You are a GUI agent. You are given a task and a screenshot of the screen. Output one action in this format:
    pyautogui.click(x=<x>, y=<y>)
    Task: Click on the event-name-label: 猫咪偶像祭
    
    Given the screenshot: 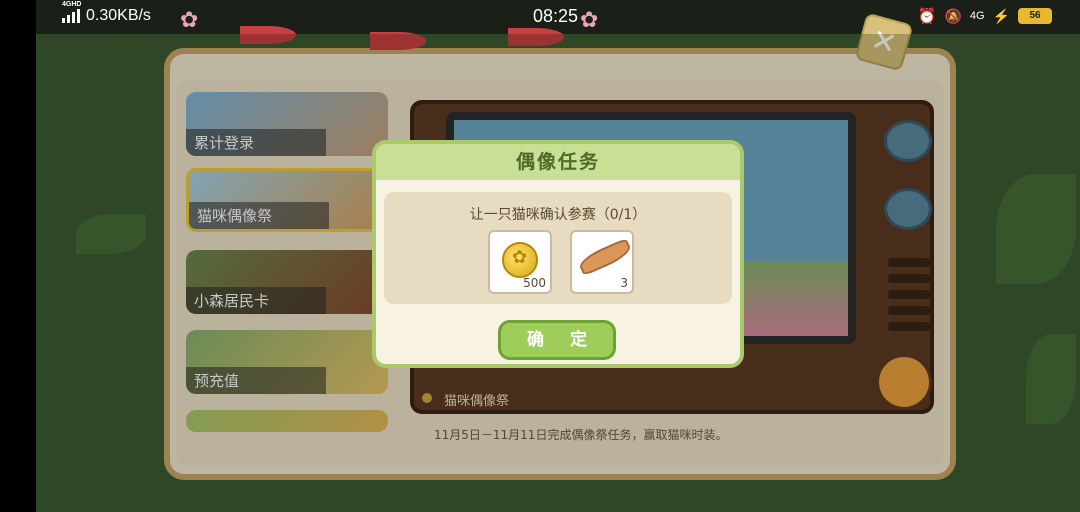 What is the action you would take?
    pyautogui.click(x=477, y=401)
    